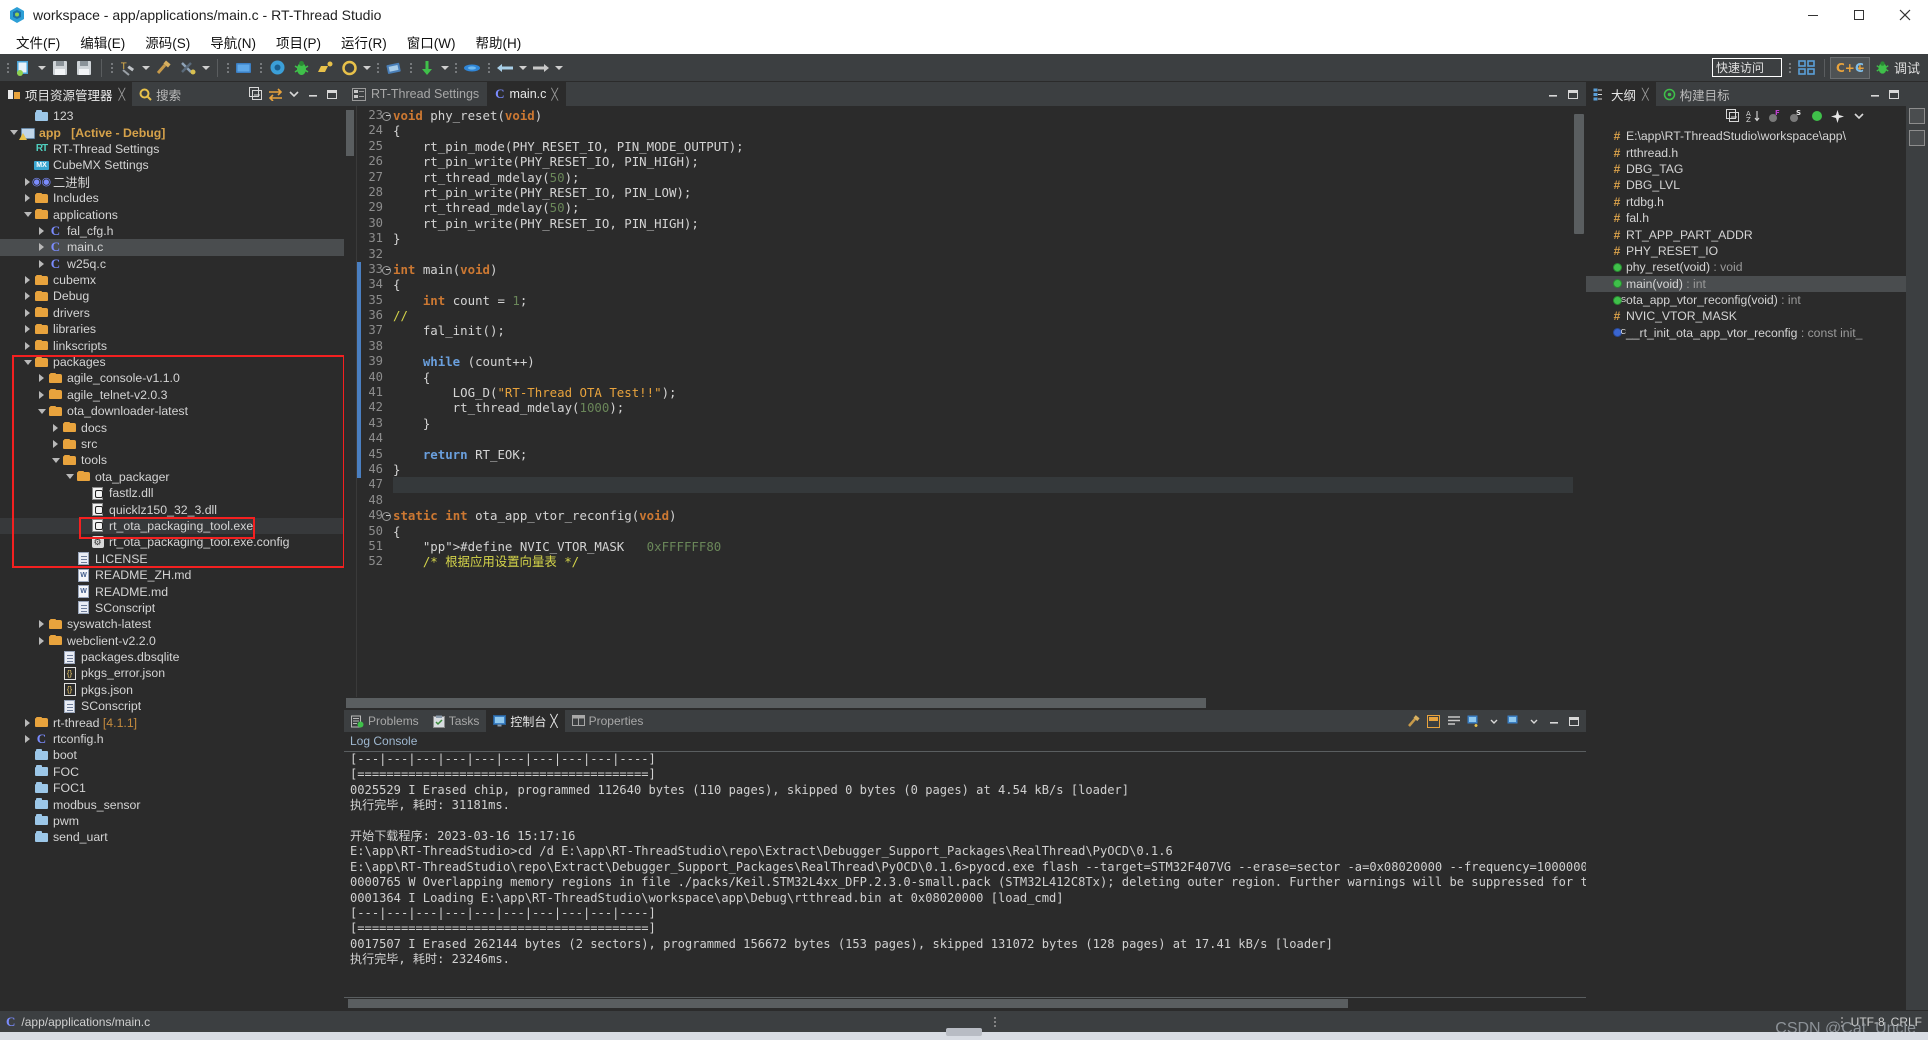  I want to click on code-line: rt_thread_mdelay(50);, so click(989, 177).